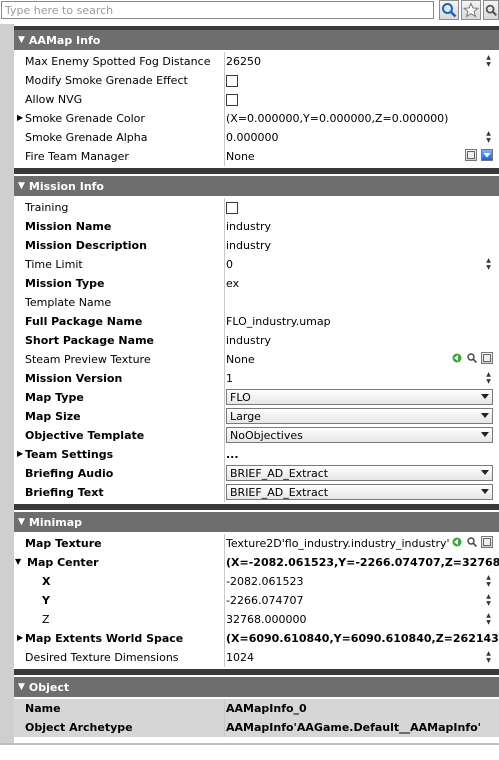  What do you see at coordinates (266, 435) in the screenshot?
I see `dropdown-value: NoObjectives` at bounding box center [266, 435].